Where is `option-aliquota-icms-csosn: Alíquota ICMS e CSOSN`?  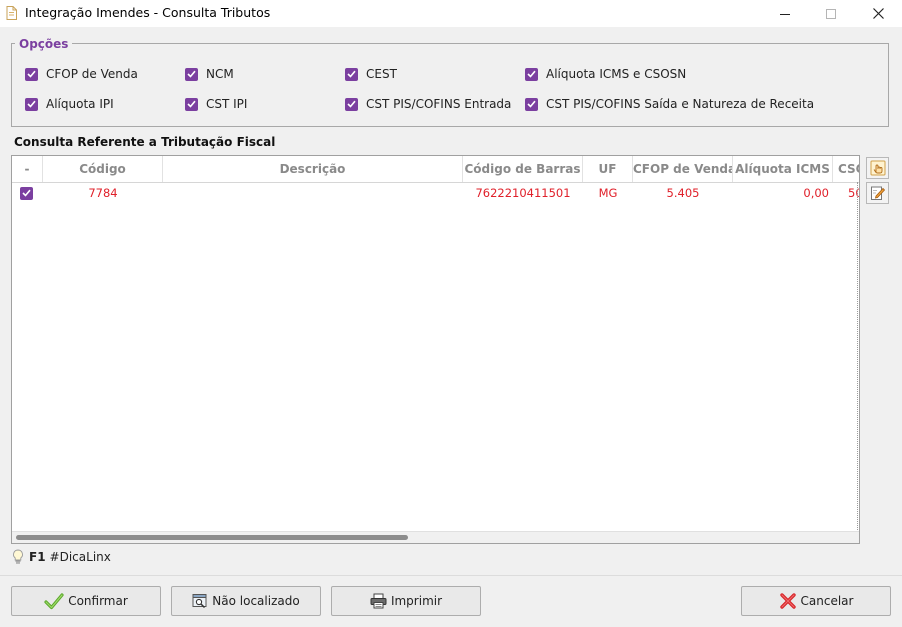 option-aliquota-icms-csosn: Alíquota ICMS e CSOSN is located at coordinates (605, 74).